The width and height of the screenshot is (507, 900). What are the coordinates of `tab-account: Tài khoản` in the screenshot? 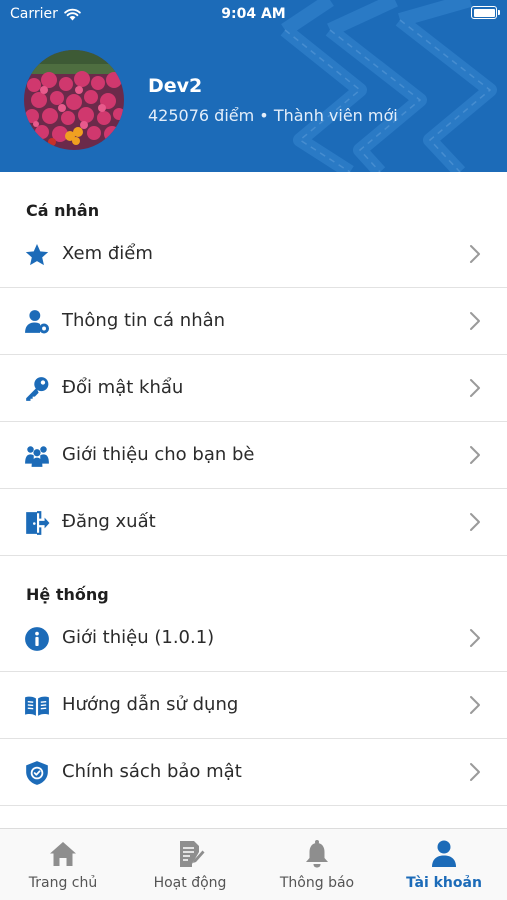 It's located at (444, 864).